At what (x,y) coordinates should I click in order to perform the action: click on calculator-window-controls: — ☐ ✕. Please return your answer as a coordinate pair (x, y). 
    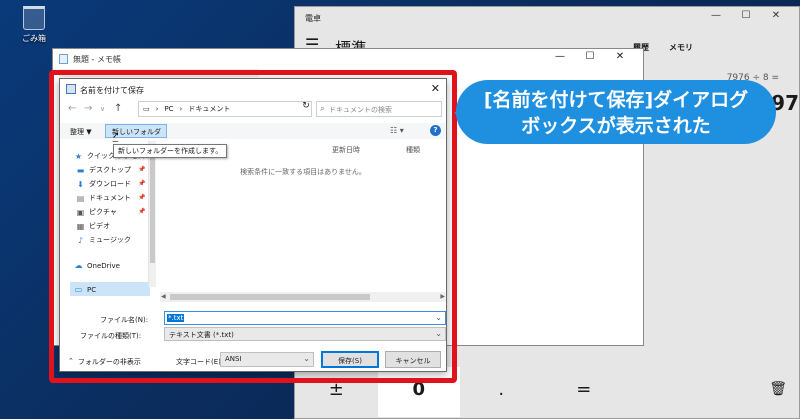
    Looking at the image, I should click on (746, 15).